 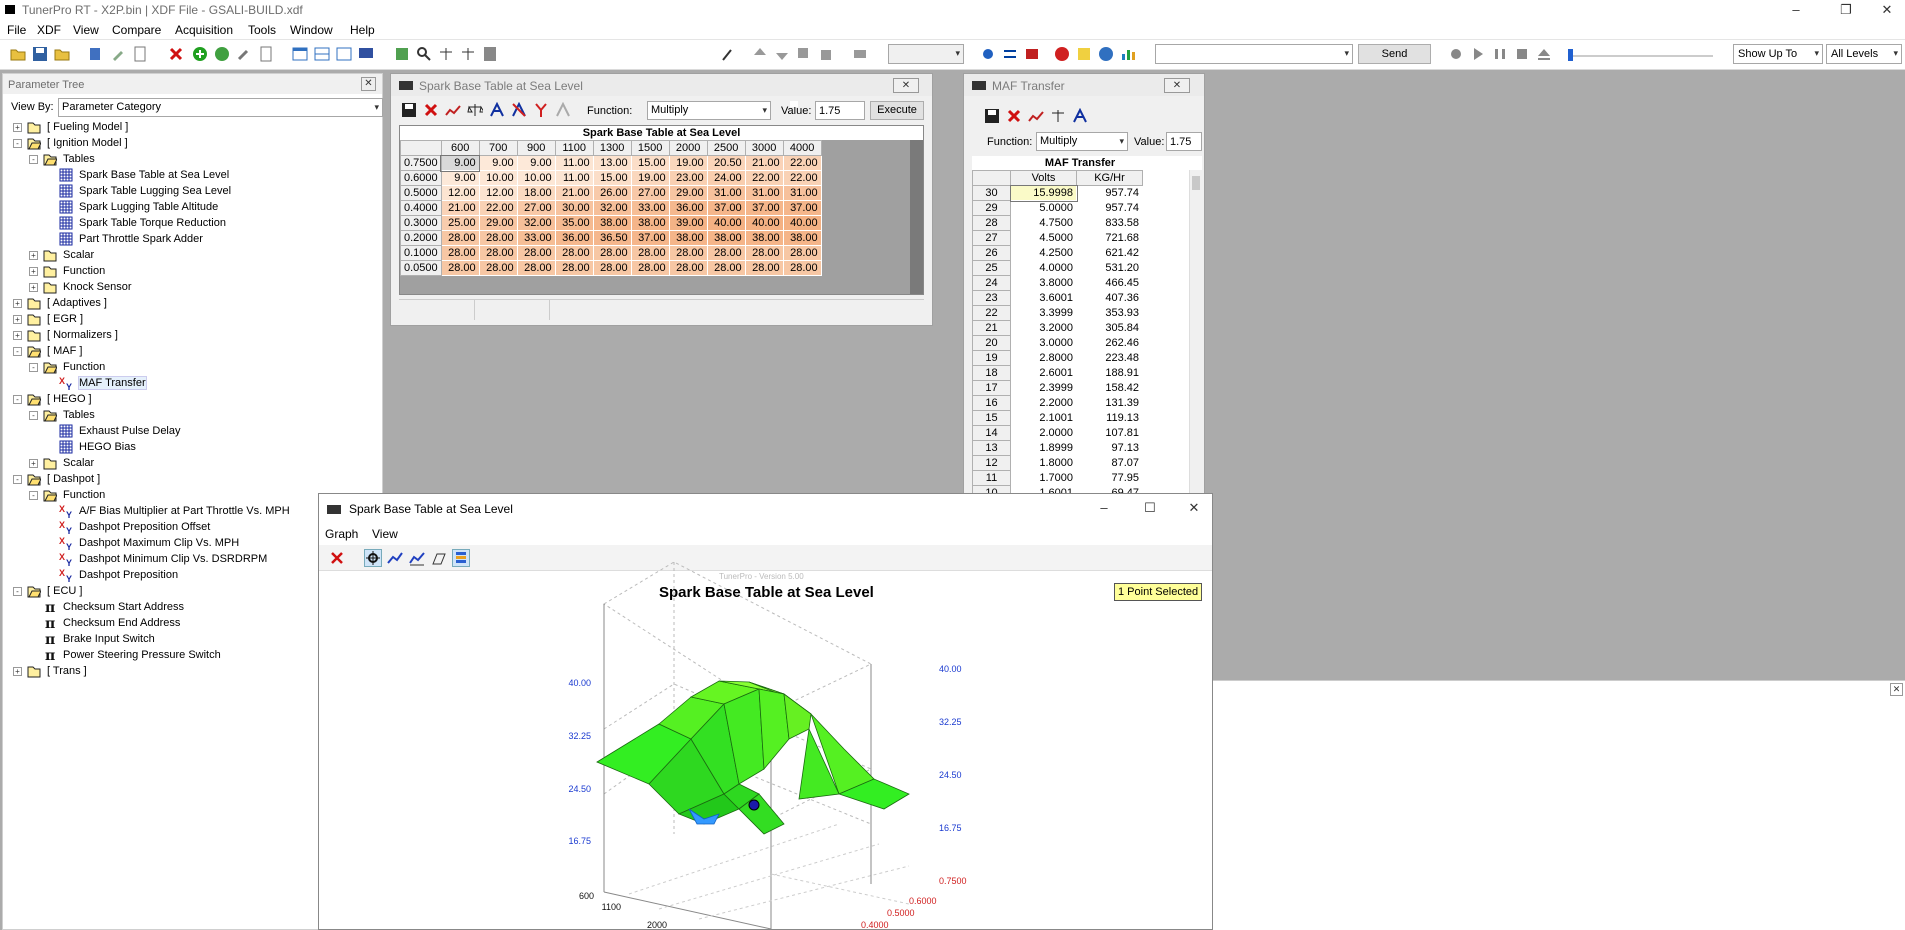 I want to click on calendar-icon, so click(x=344, y=54).